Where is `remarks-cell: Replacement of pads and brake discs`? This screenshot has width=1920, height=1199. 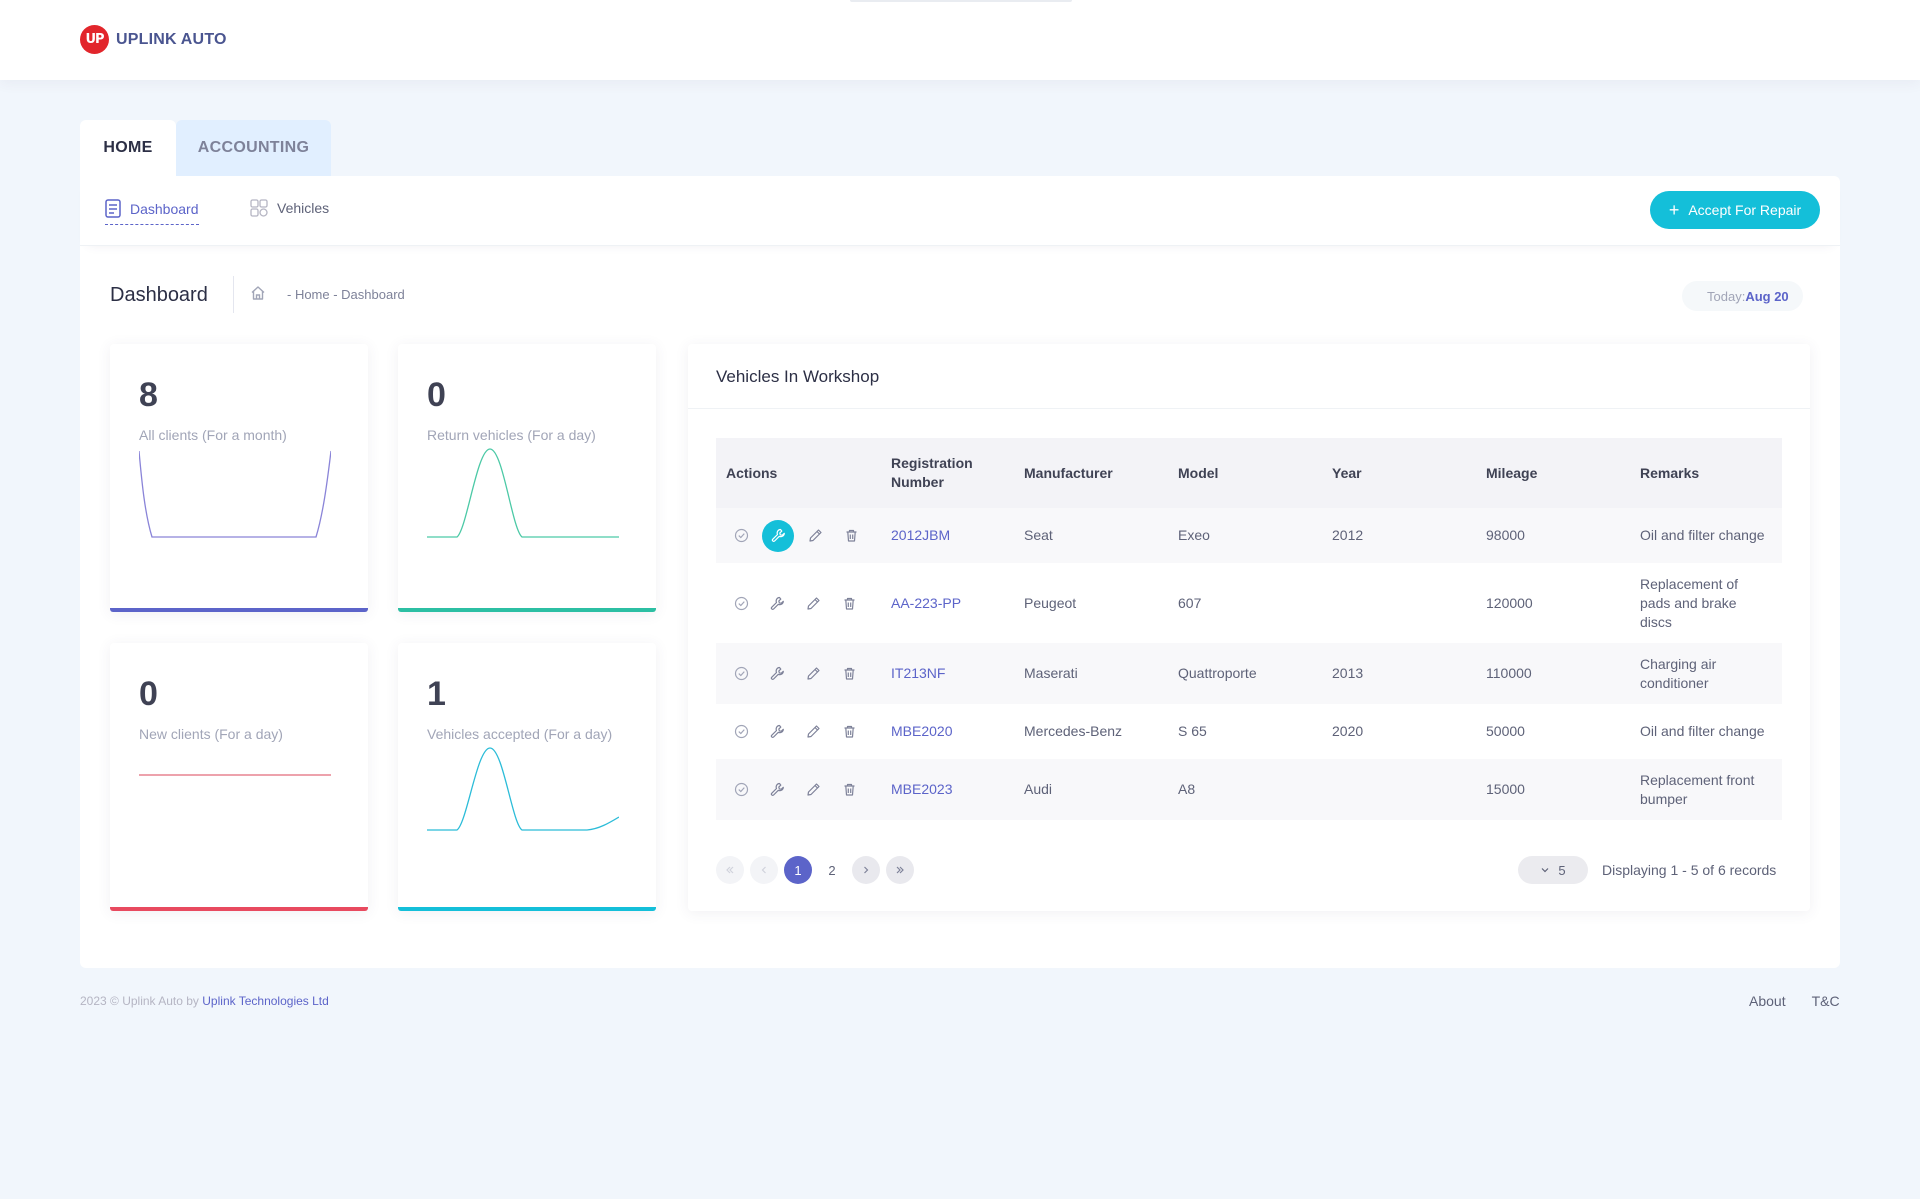 remarks-cell: Replacement of pads and brake discs is located at coordinates (1689, 602).